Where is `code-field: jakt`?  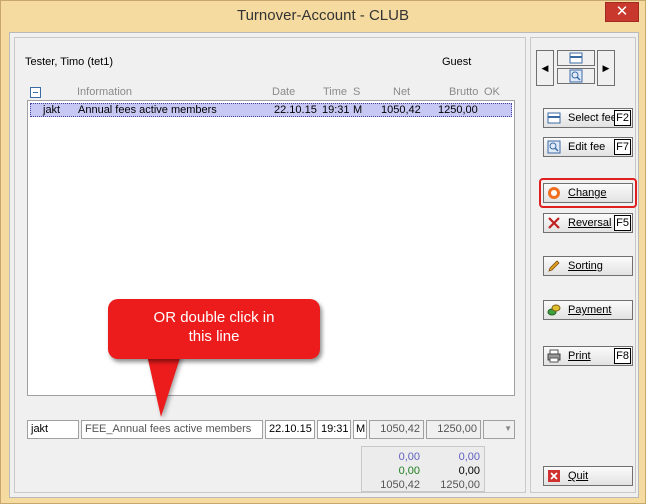 code-field: jakt is located at coordinates (53, 429).